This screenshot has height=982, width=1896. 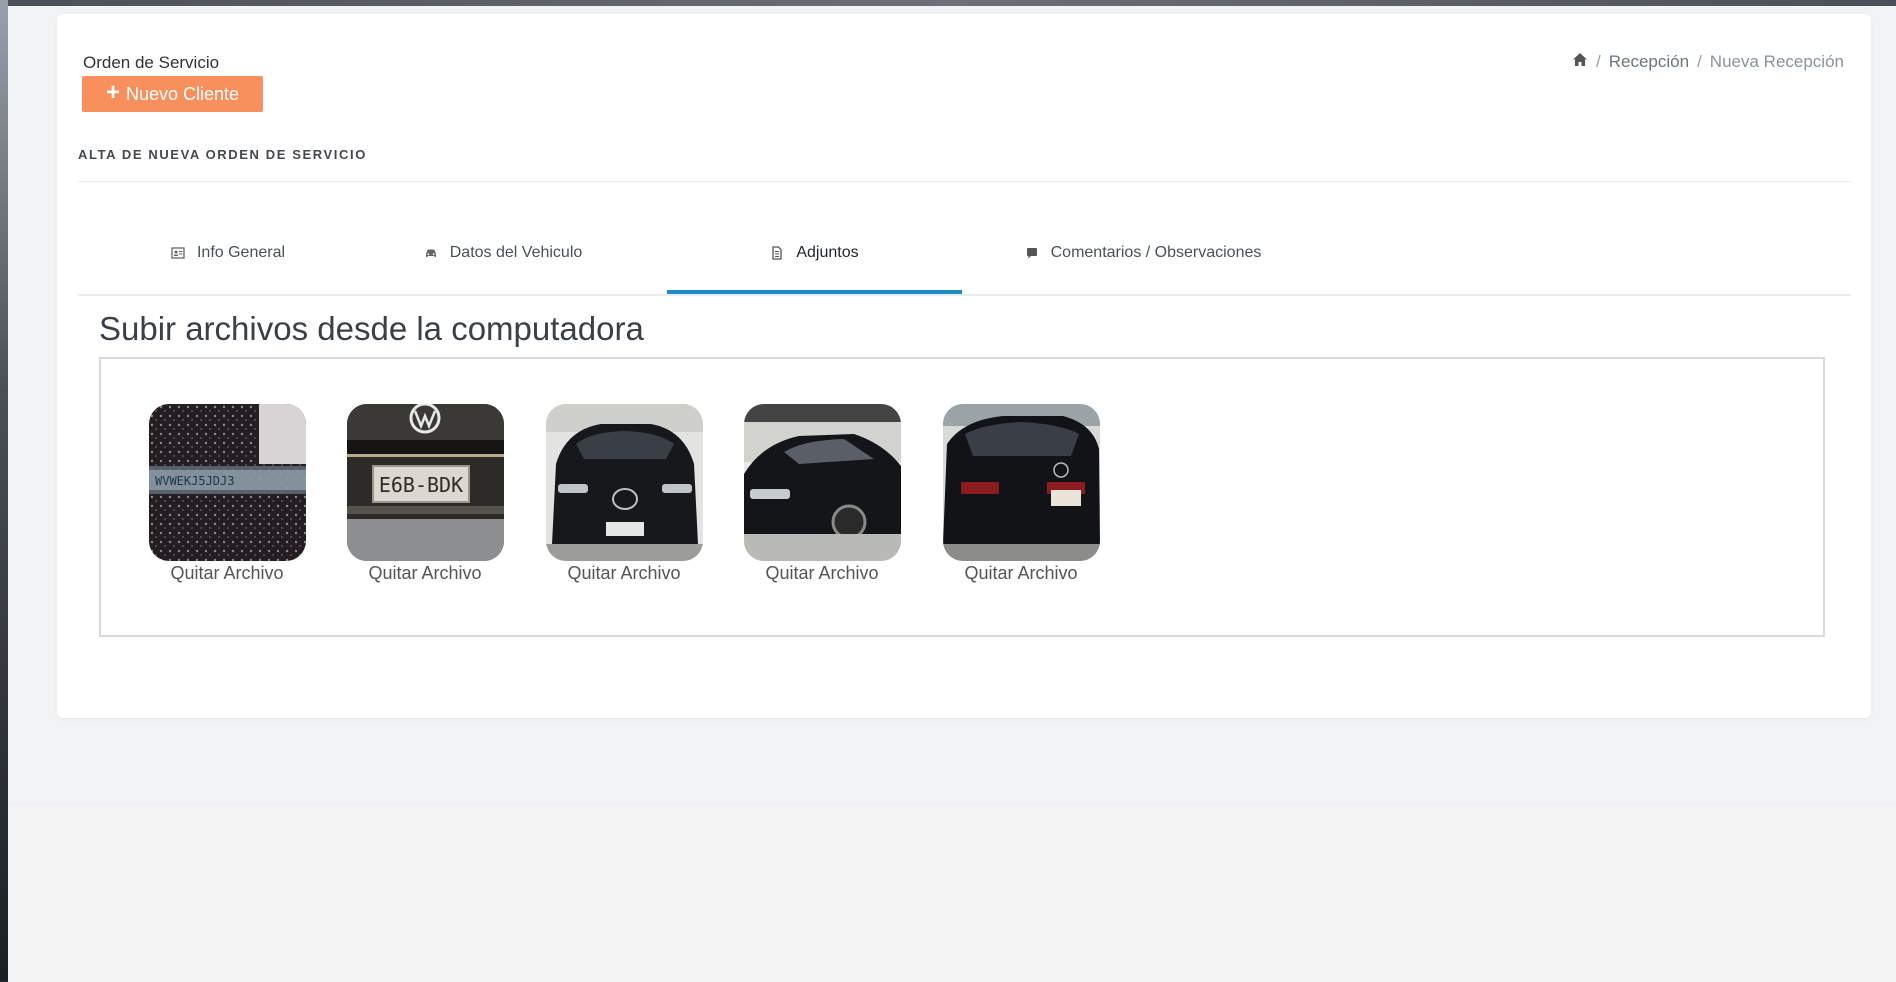 I want to click on vin-plate-photo: WVWEKJ5JDJ3, so click(x=227, y=482).